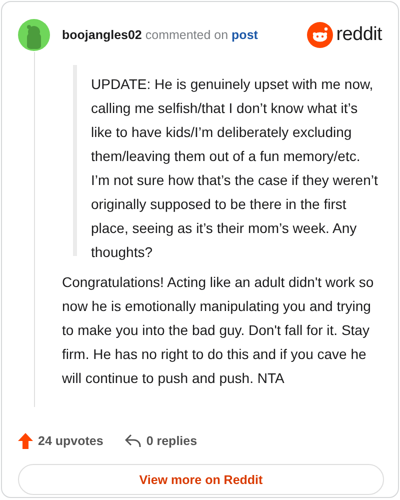 The height and width of the screenshot is (500, 400). Describe the element at coordinates (201, 479) in the screenshot. I see `view-more-button: View more on Reddit` at that location.